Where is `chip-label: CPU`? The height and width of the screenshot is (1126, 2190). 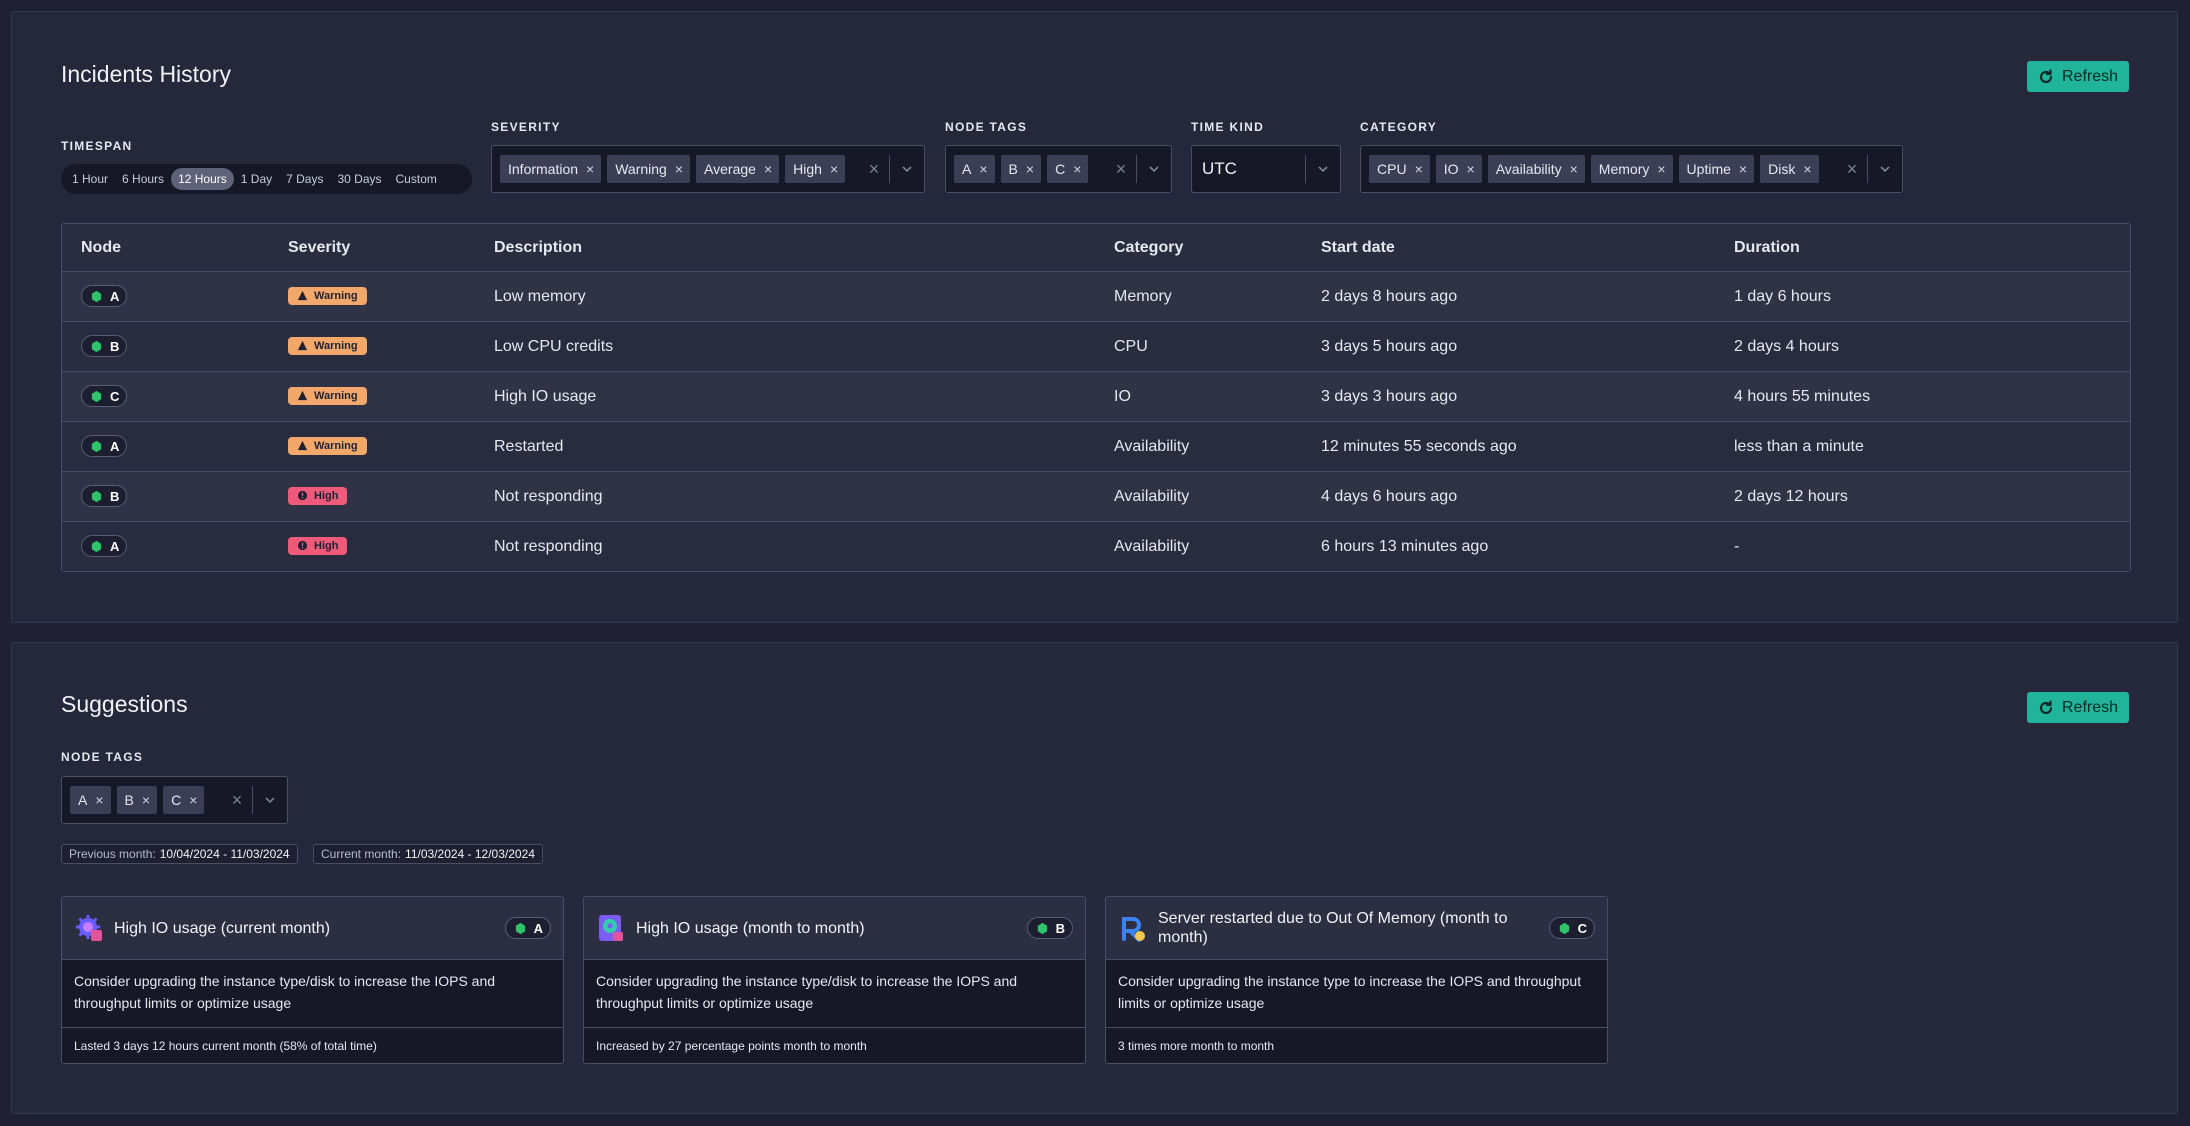
chip-label: CPU is located at coordinates (1392, 169).